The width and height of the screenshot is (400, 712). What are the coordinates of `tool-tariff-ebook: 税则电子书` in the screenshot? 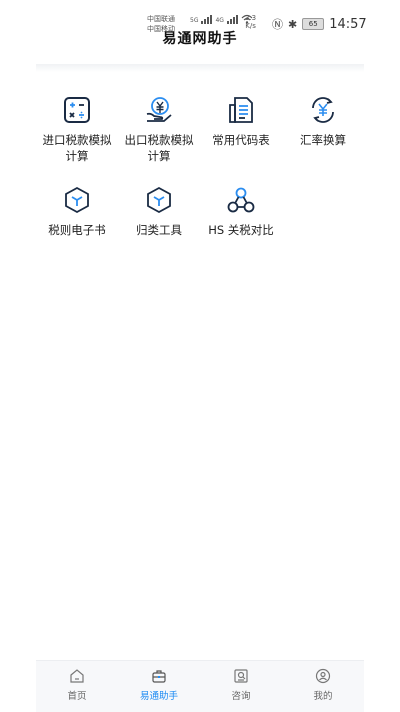 It's located at (77, 211).